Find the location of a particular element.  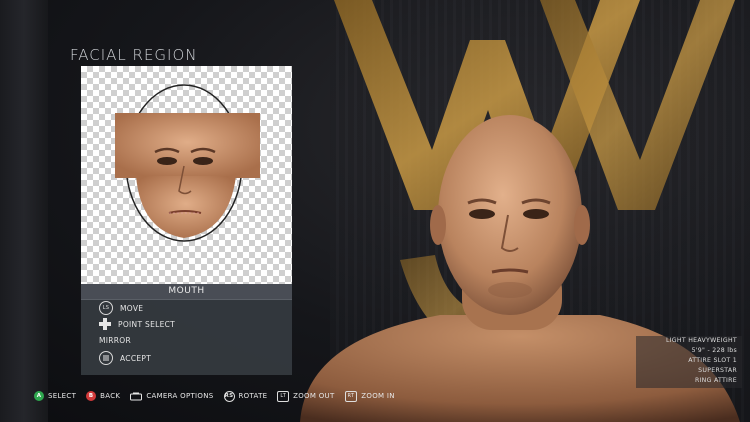

left-stick-icon: LS is located at coordinates (106, 308).